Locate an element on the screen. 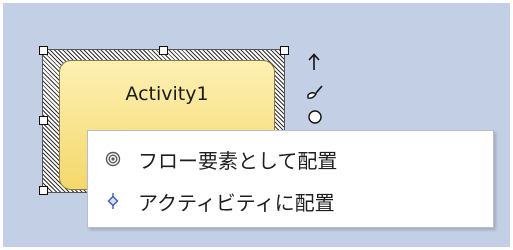 The width and height of the screenshot is (513, 250). activity-label: Activity1 is located at coordinates (167, 94).